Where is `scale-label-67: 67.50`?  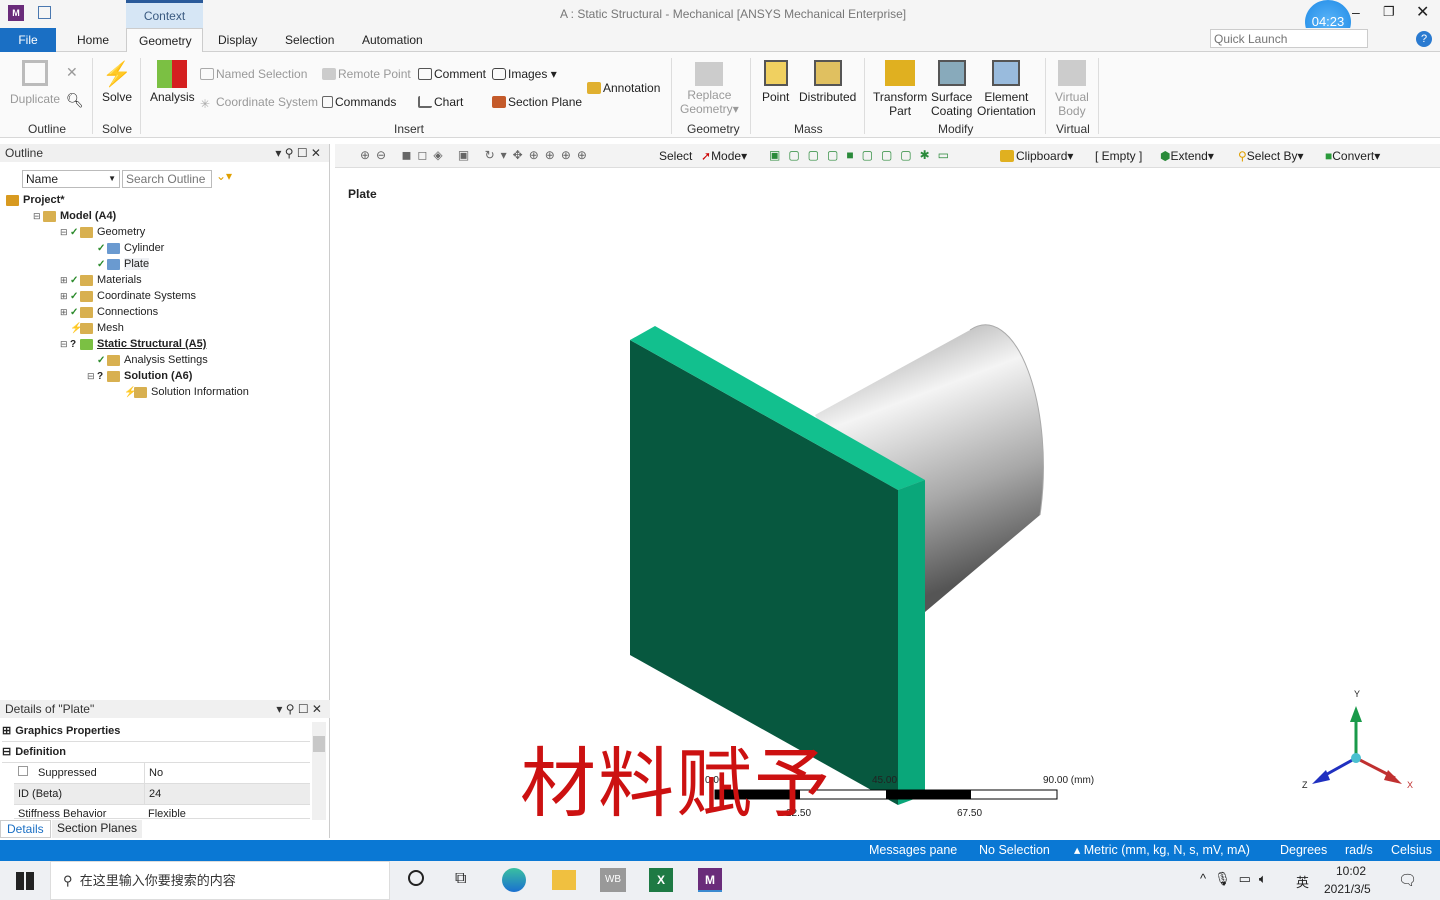 scale-label-67: 67.50 is located at coordinates (970, 813).